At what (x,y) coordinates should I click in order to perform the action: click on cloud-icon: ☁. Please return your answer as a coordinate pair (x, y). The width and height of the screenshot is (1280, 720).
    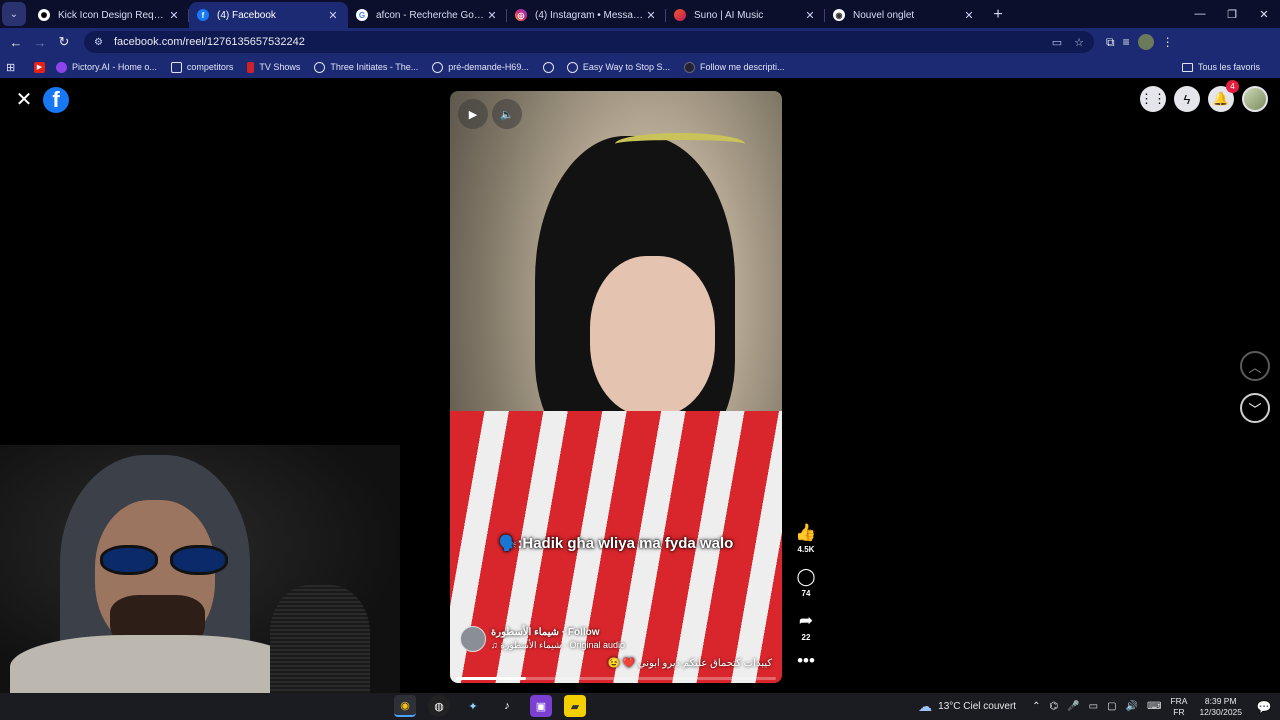
    Looking at the image, I should click on (925, 706).